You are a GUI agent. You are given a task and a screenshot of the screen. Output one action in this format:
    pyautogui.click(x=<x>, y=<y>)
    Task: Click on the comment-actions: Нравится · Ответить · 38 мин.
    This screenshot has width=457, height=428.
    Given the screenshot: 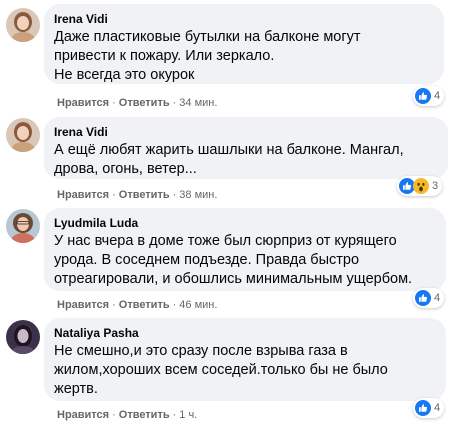 What is the action you would take?
    pyautogui.click(x=137, y=195)
    